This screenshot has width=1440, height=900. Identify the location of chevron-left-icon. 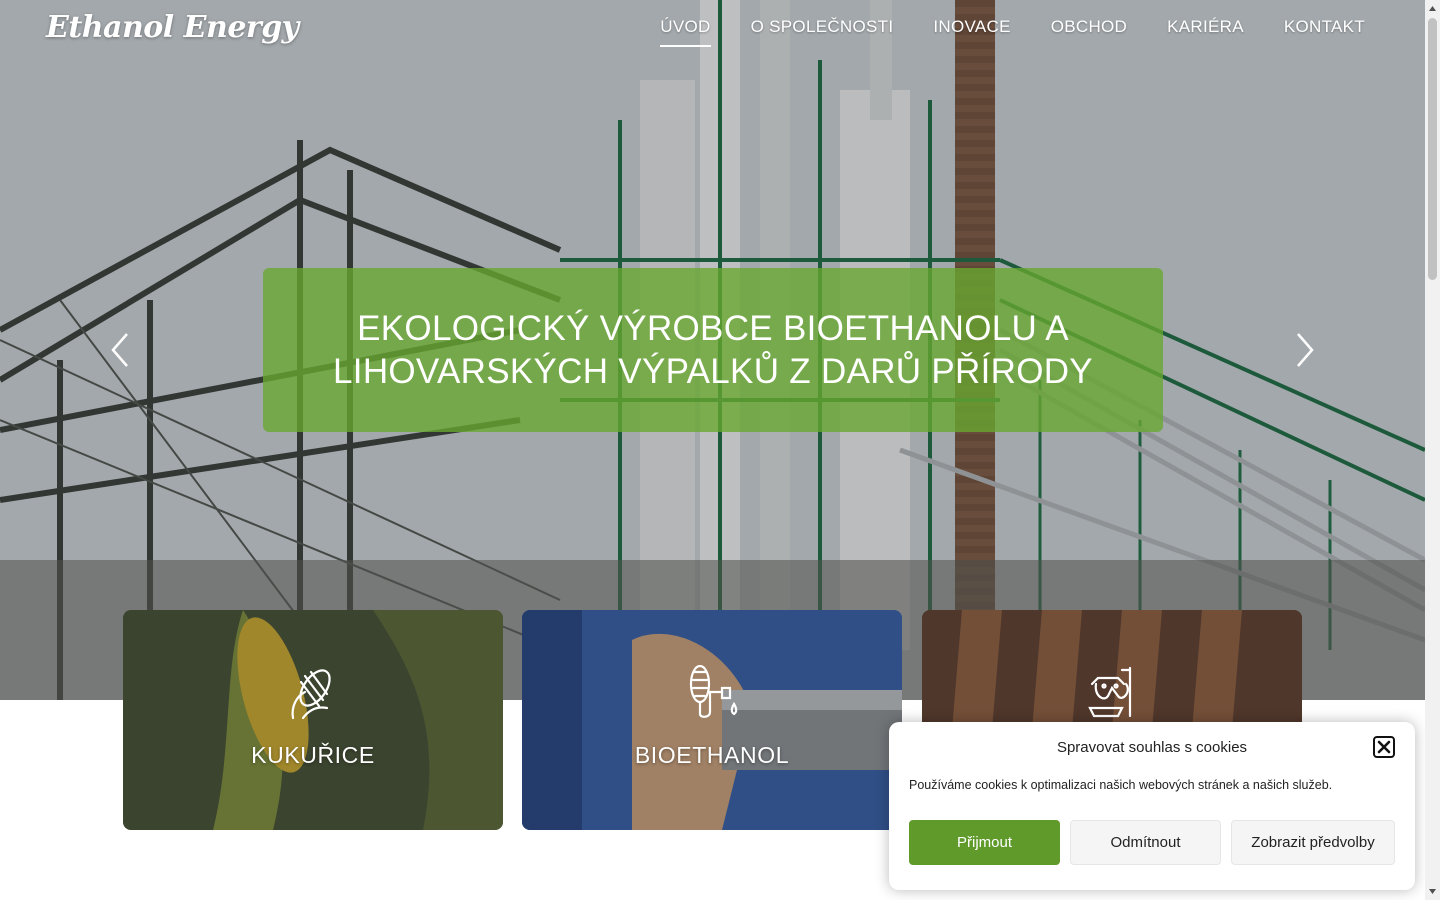
(119, 350).